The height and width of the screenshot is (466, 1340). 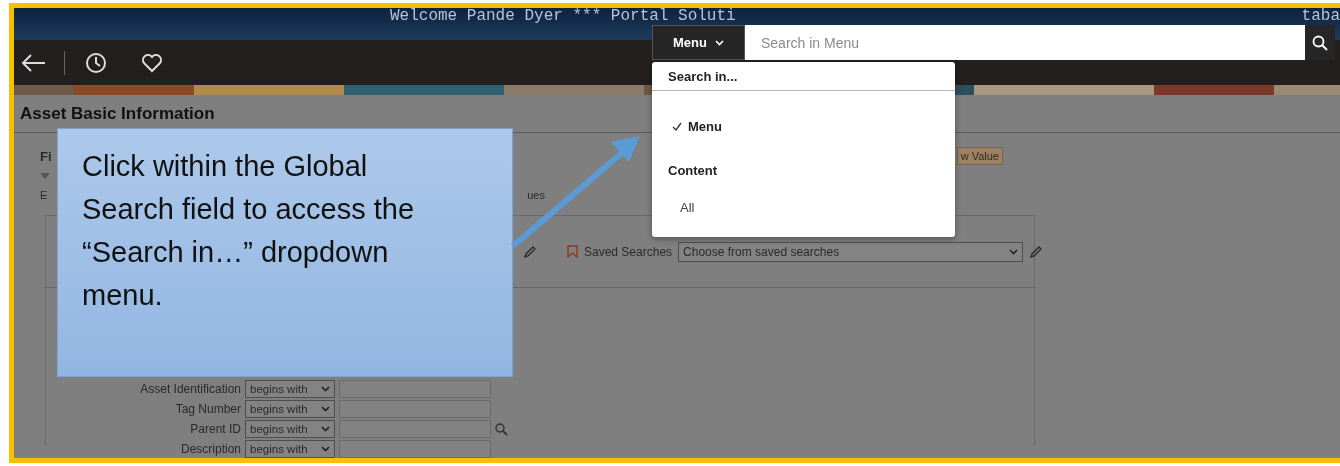 I want to click on saved-searches-label: Saved Searches, so click(x=628, y=251).